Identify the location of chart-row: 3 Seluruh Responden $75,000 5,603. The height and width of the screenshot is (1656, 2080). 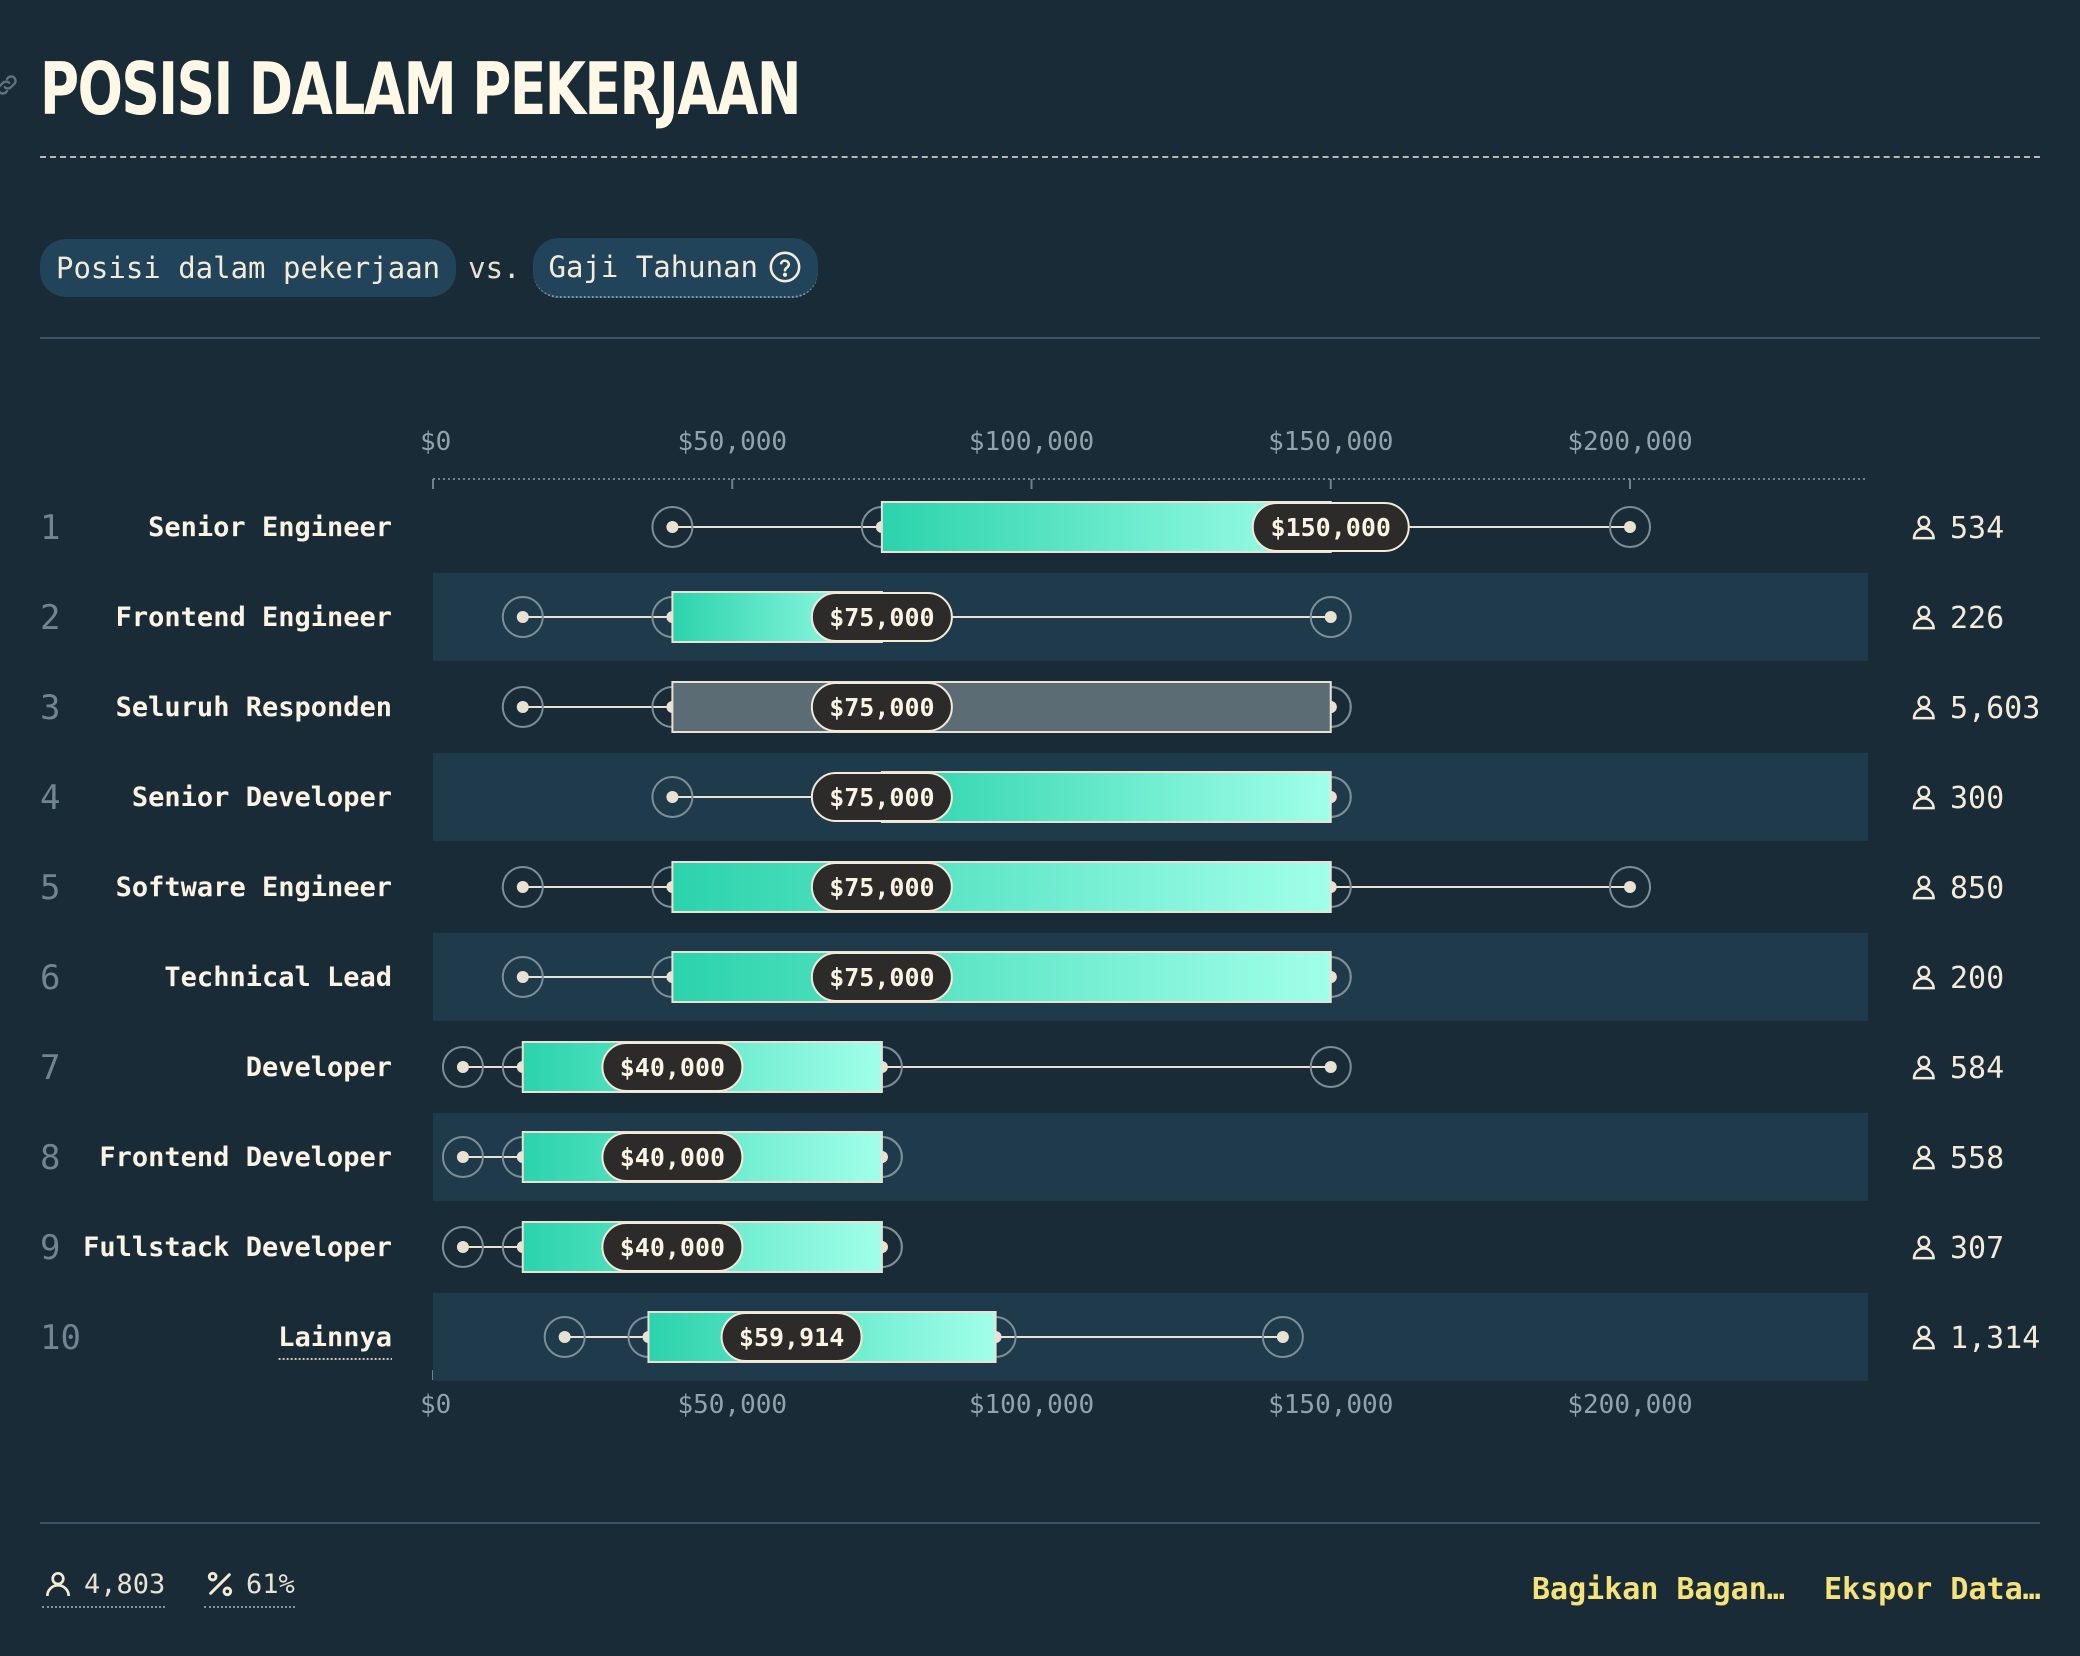
(1040, 707).